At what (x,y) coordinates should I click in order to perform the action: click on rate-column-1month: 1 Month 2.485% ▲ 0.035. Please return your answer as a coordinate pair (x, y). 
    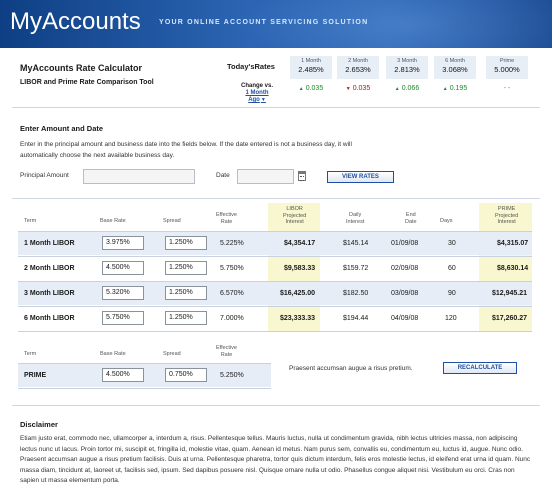
    Looking at the image, I should click on (311, 78).